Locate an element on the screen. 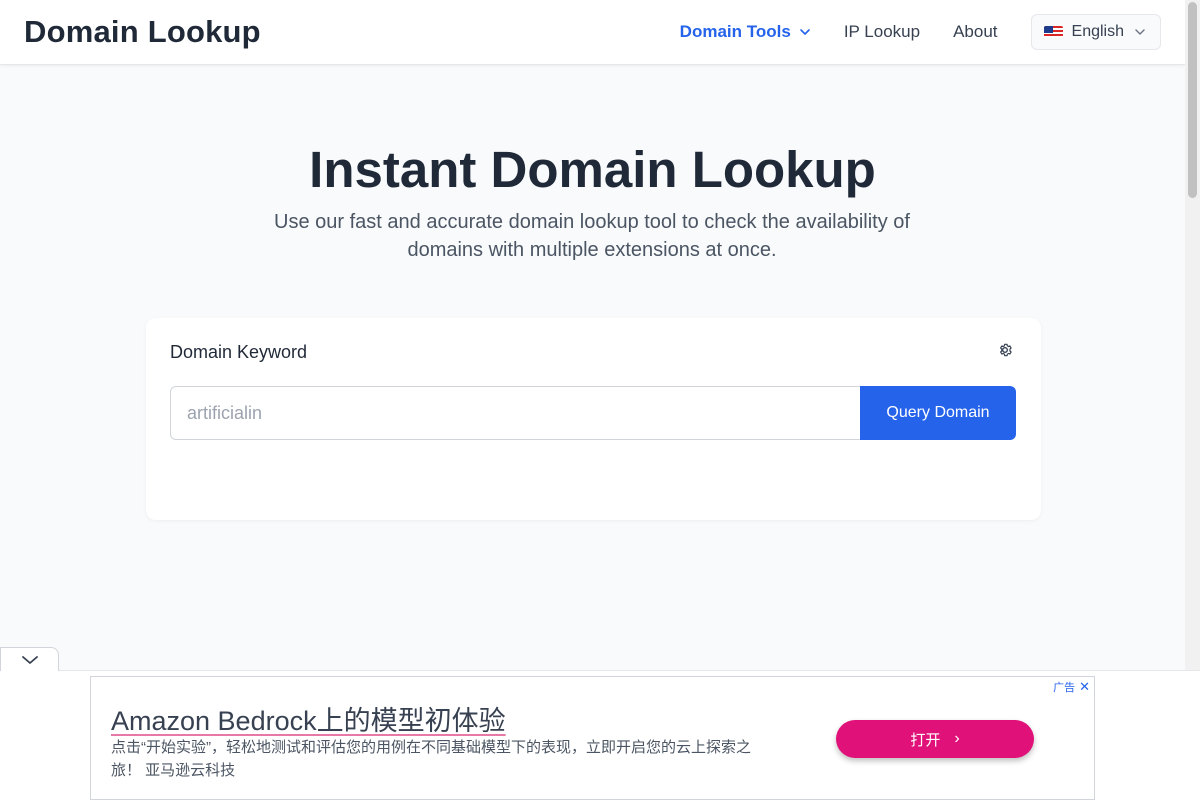 The image size is (1200, 800). nav-domain-tools-label: Domain Tools is located at coordinates (735, 31).